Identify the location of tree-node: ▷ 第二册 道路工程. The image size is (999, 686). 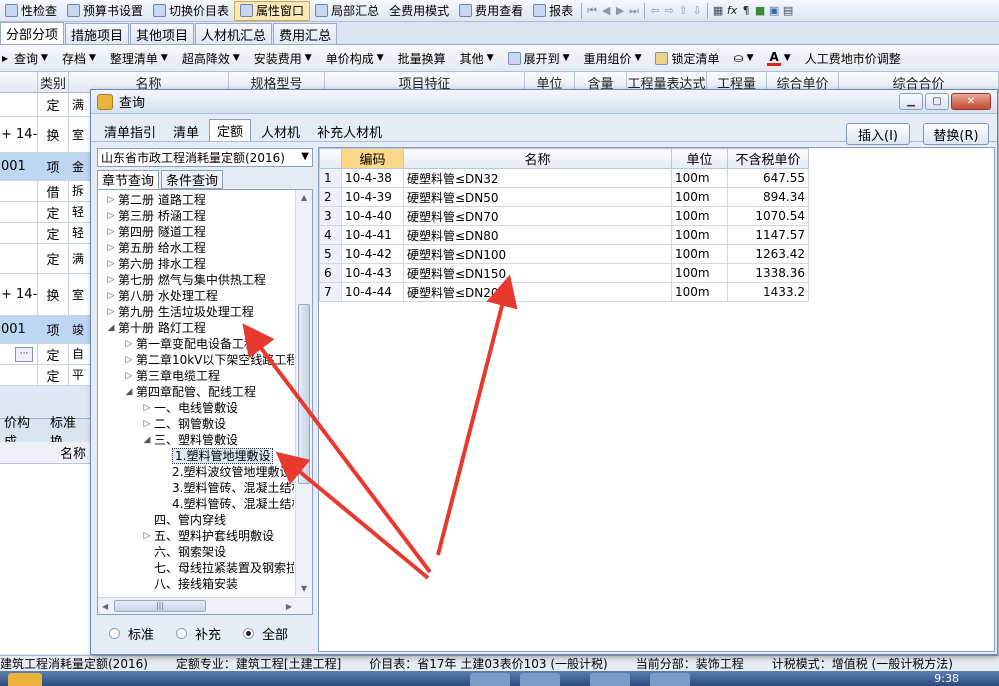
(196, 200).